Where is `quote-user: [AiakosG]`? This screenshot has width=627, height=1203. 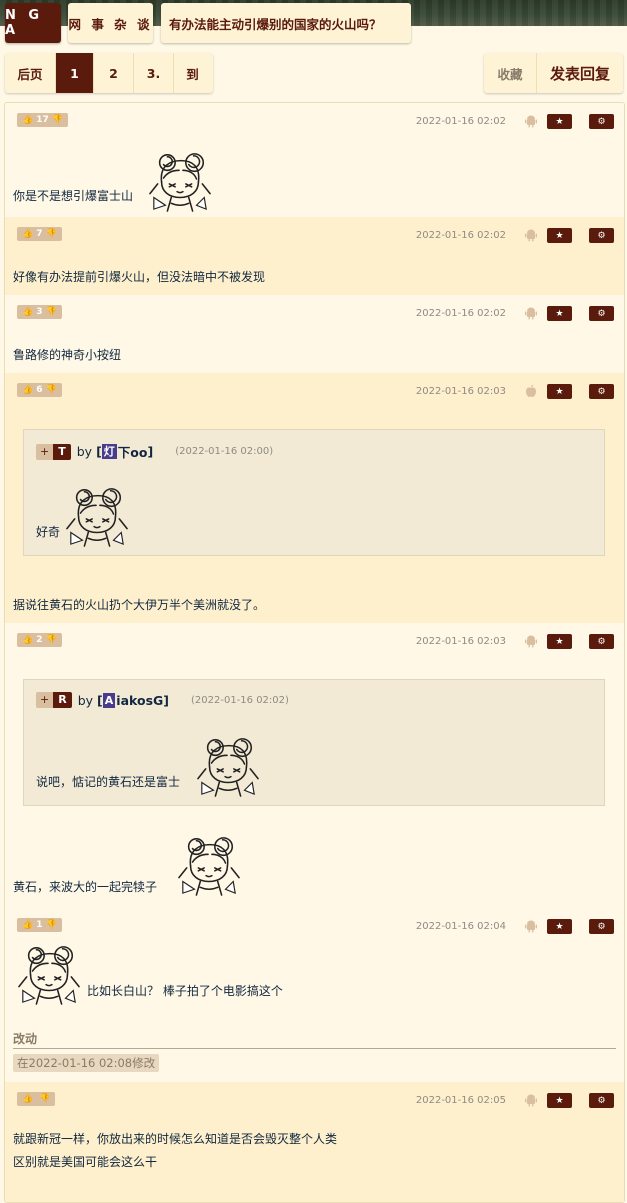
quote-user: [AiakosG] is located at coordinates (133, 700).